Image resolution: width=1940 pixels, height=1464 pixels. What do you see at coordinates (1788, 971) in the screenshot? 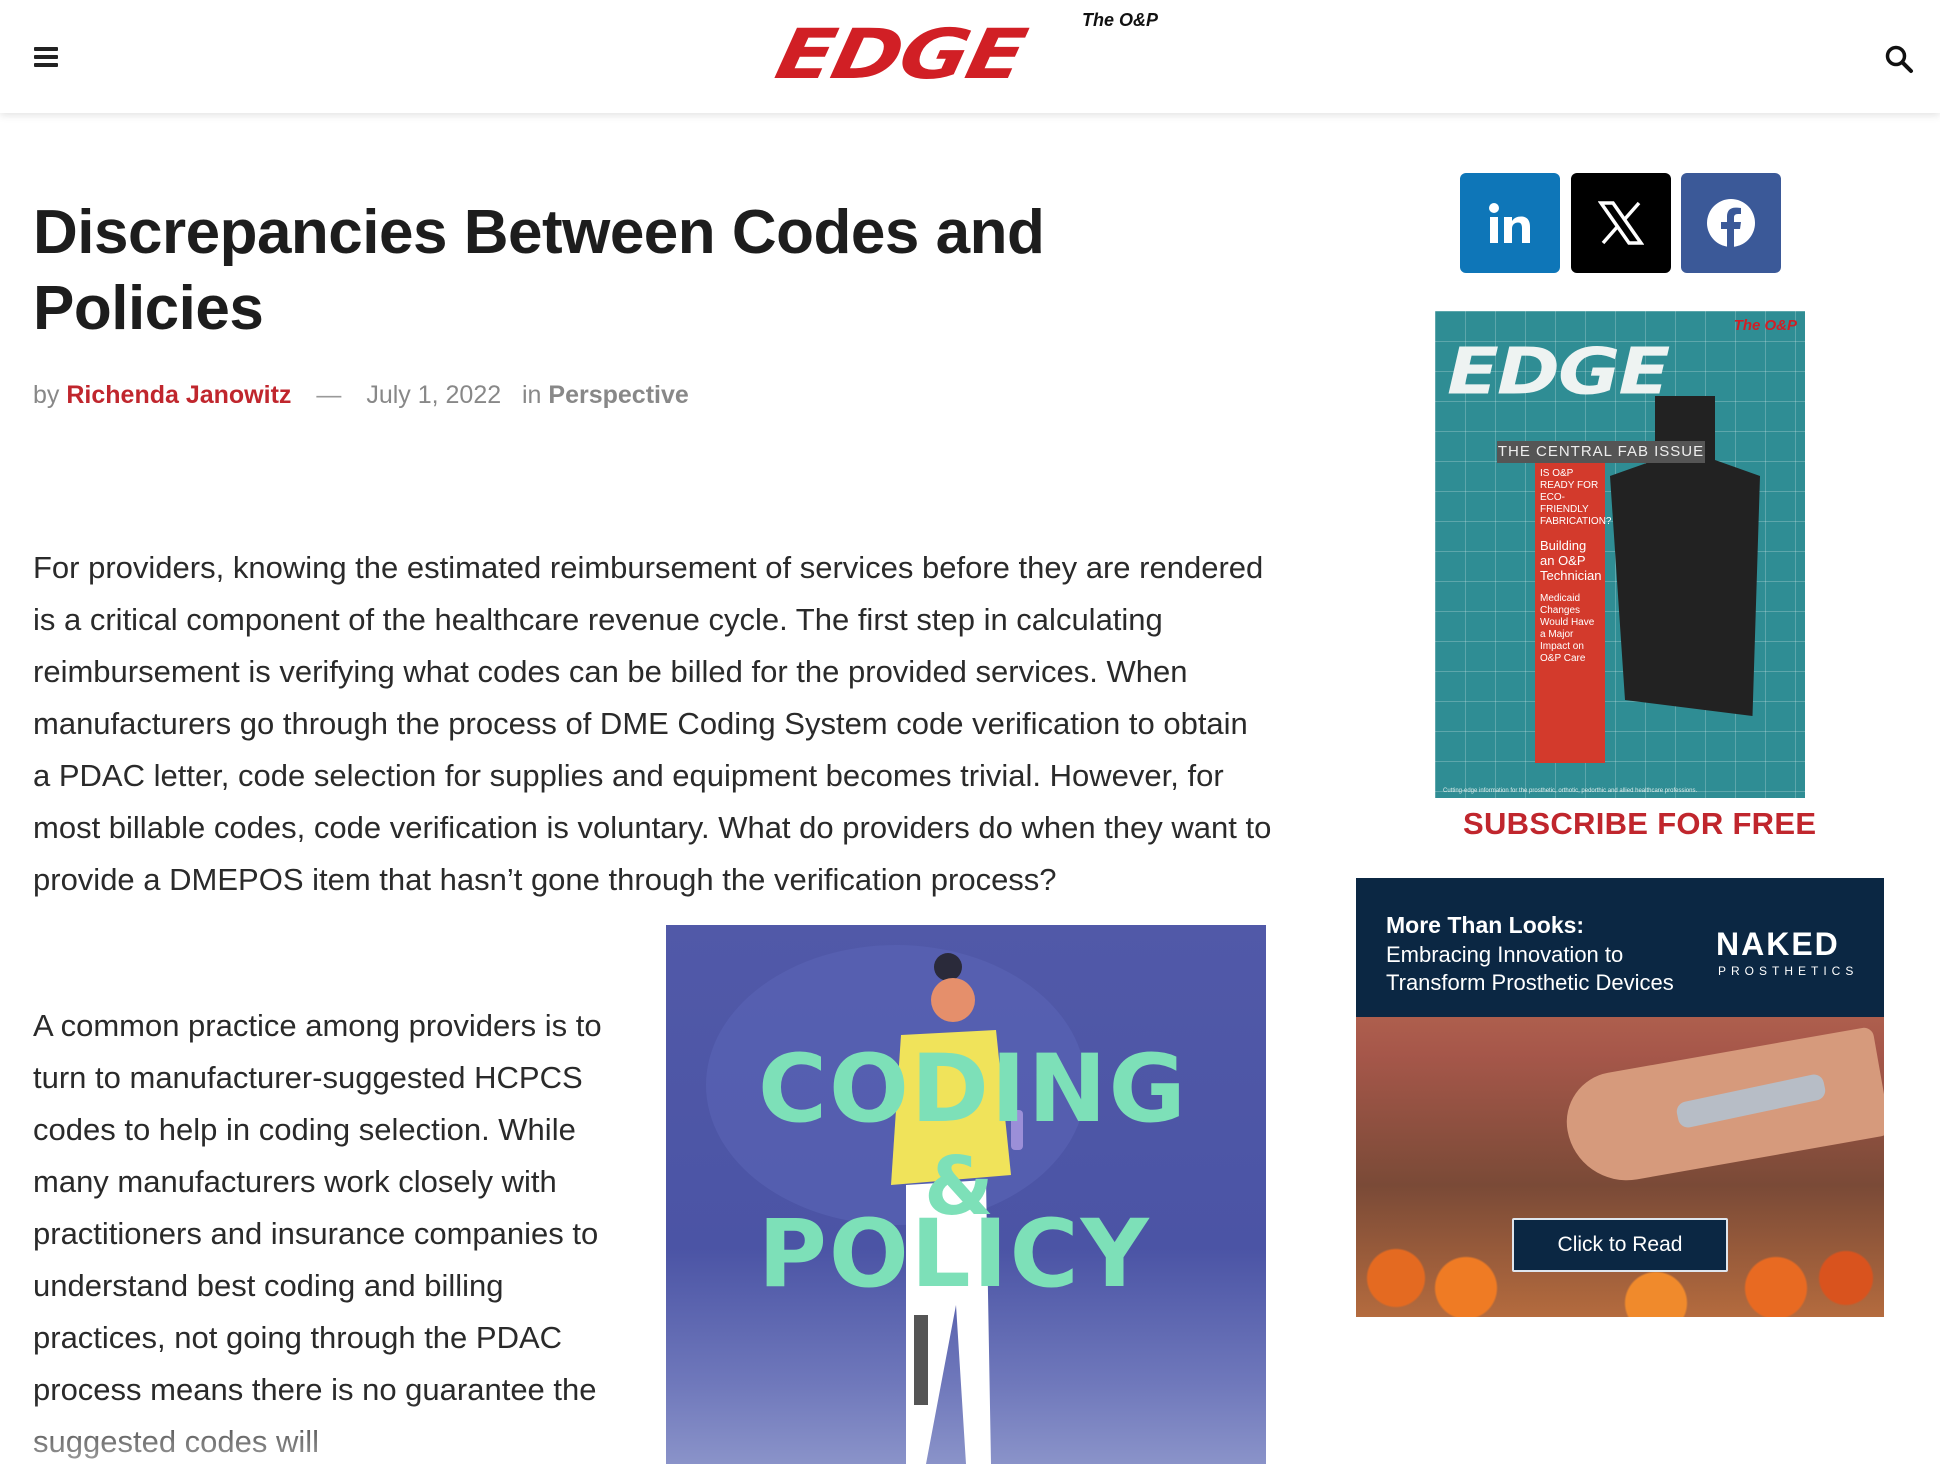
I see `ad-brand-sub: PROSTHETICS` at bounding box center [1788, 971].